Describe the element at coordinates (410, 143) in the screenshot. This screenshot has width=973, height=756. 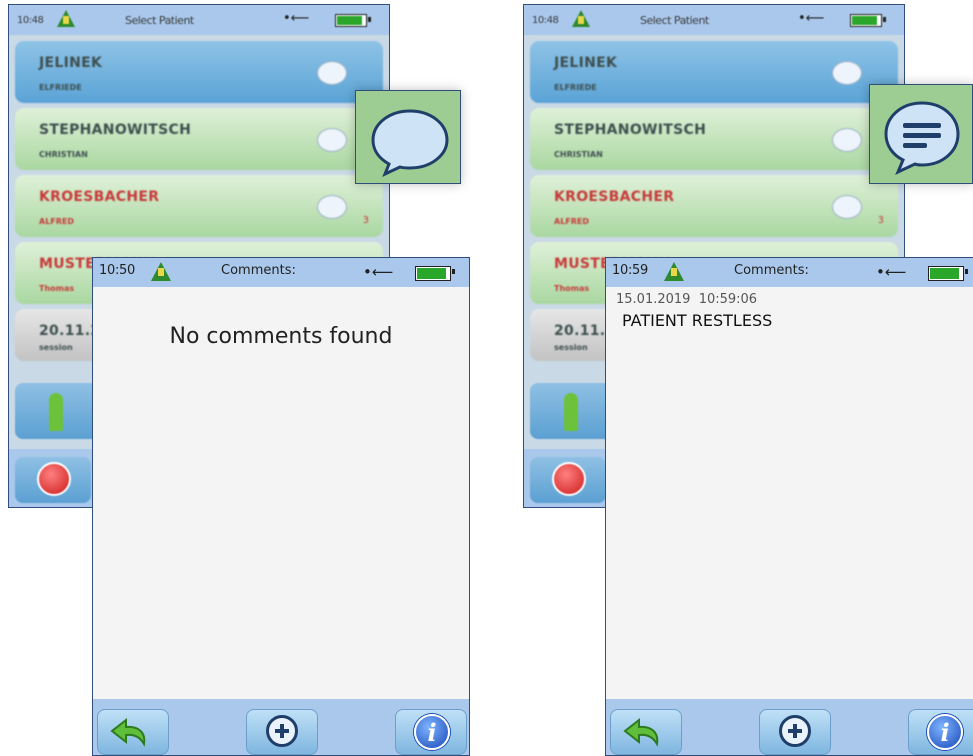
I see `empty-comment-bubble-icon` at that location.